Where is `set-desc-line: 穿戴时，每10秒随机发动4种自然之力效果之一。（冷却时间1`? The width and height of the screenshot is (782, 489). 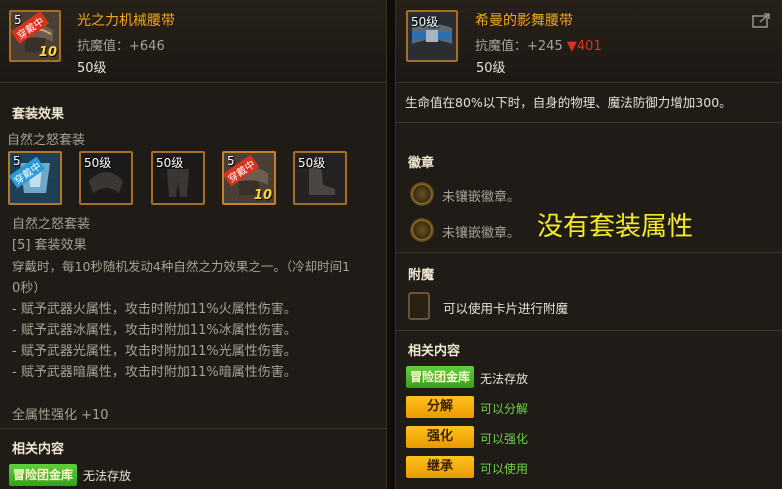
set-desc-line: 穿戴时，每10秒随机发动4种自然之力效果之一。（冷却时间1 is located at coordinates (181, 266).